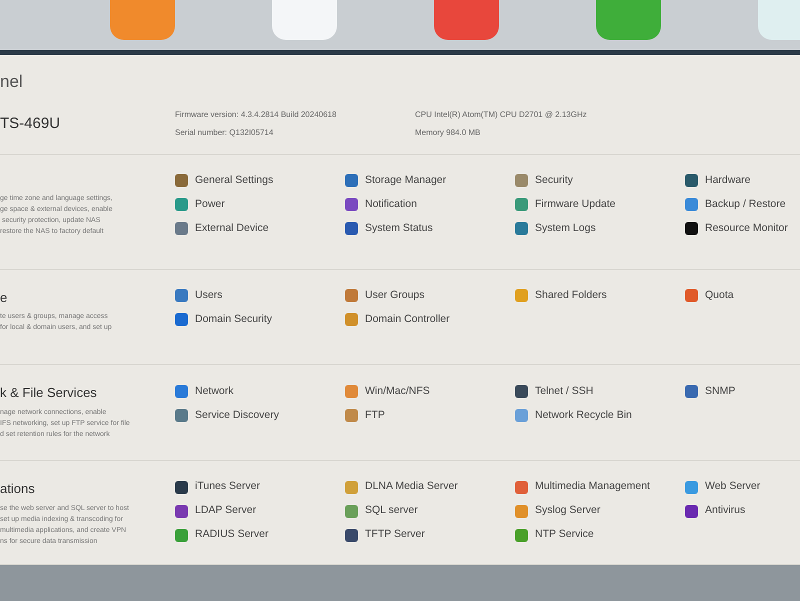  Describe the element at coordinates (12, 82) in the screenshot. I see `window-title: nel` at that location.